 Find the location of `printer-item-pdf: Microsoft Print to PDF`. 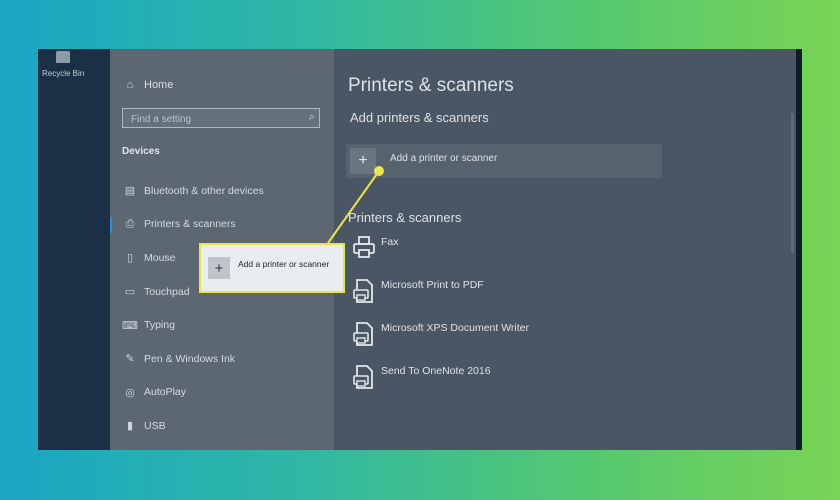

printer-item-pdf: Microsoft Print to PDF is located at coordinates (418, 291).